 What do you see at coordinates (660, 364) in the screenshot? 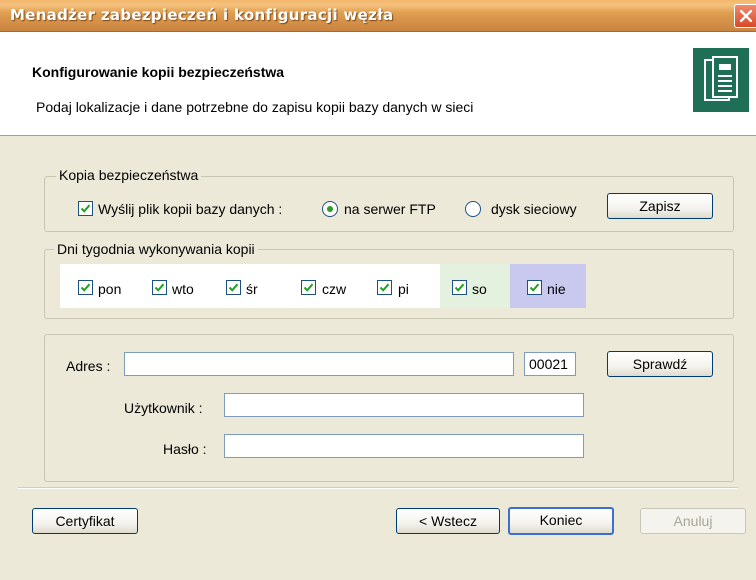
I see `check-button: Sprawdź` at bounding box center [660, 364].